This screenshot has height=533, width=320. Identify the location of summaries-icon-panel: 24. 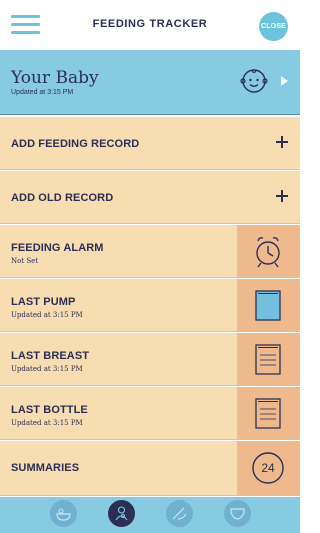
(268, 468).